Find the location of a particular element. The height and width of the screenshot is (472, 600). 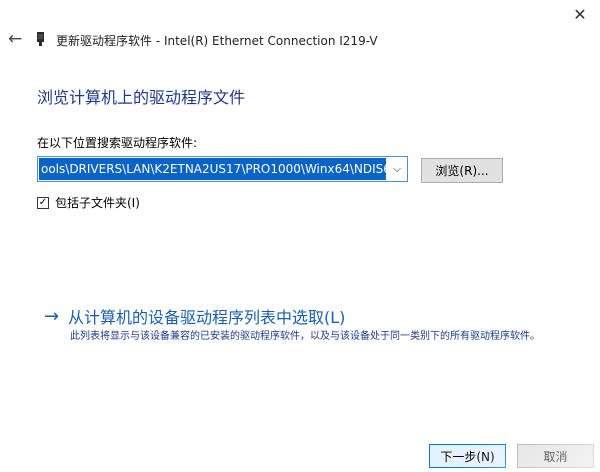

include-subfolders-label: 包括子文件夹(I) is located at coordinates (97, 202).